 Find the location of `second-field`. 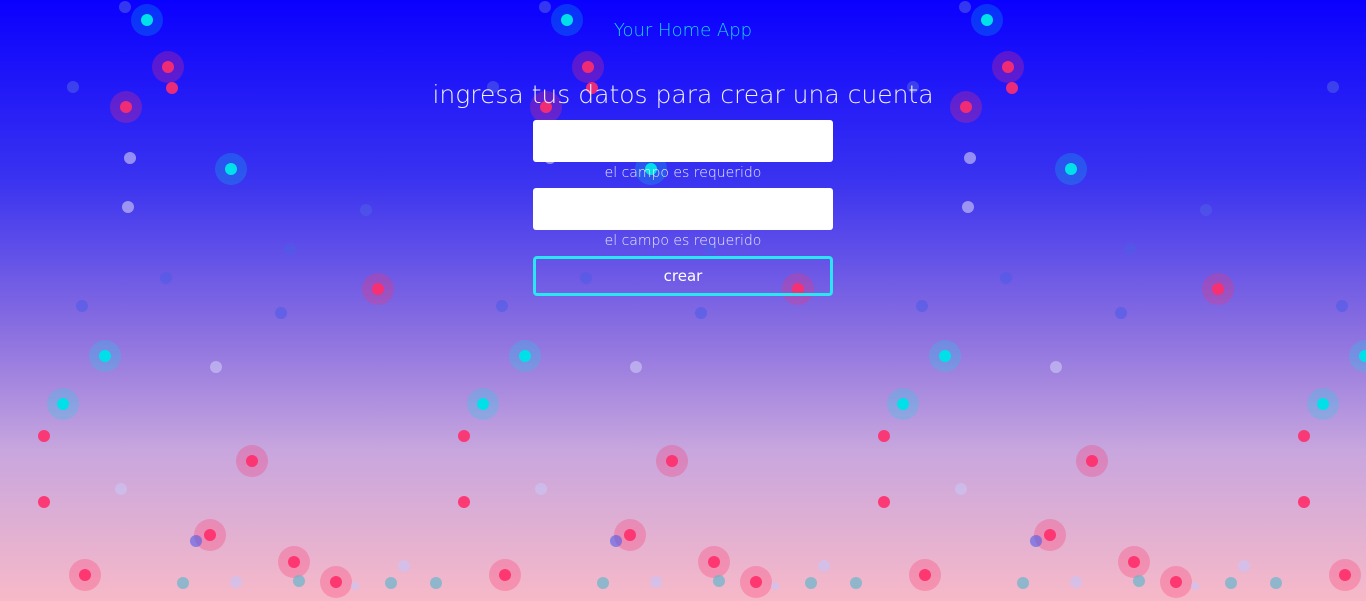

second-field is located at coordinates (683, 209).